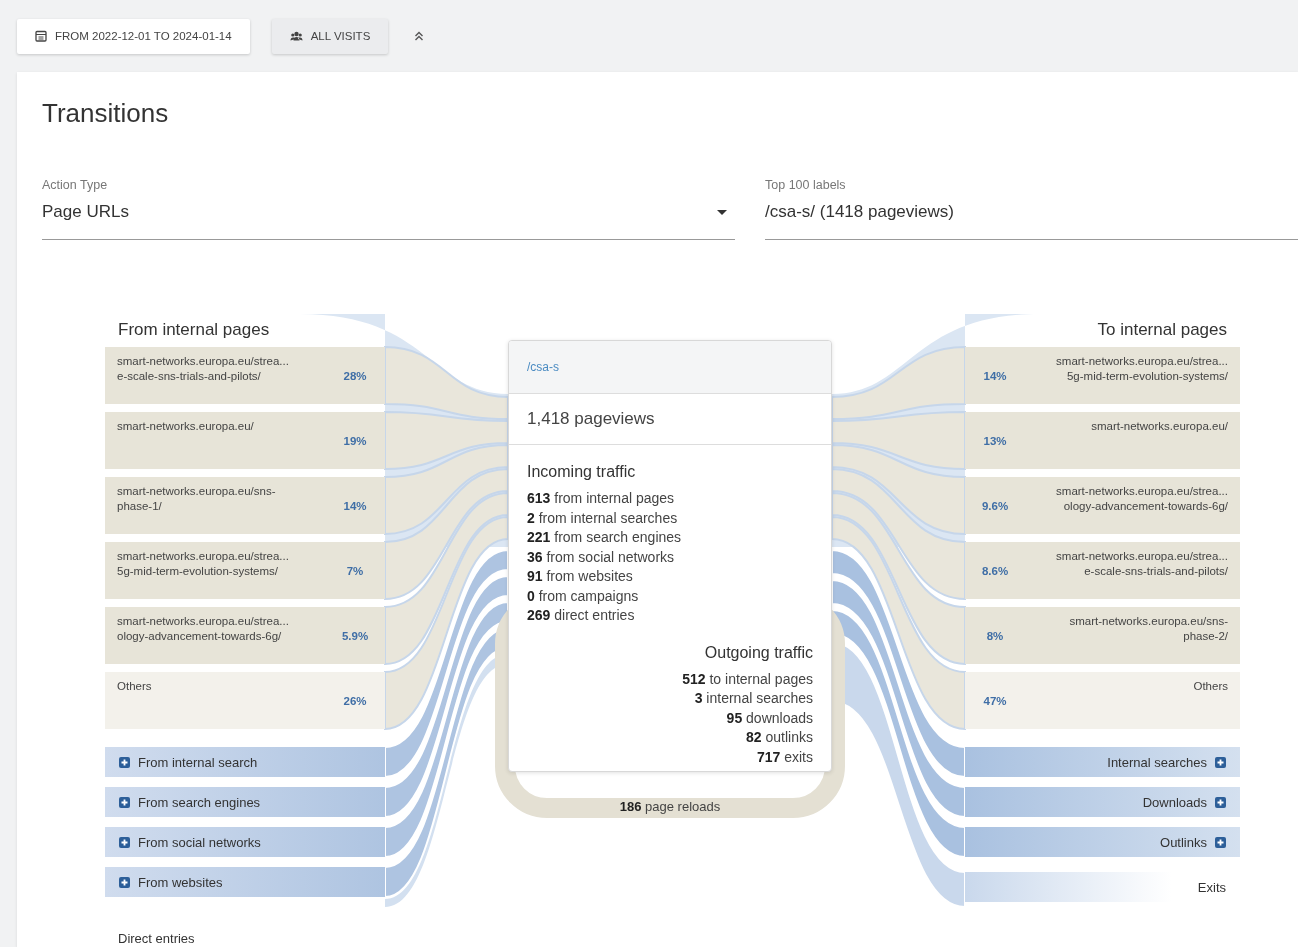 Image resolution: width=1298 pixels, height=947 pixels. Describe the element at coordinates (580, 576) in the screenshot. I see `traffic-line: 91 from websites` at that location.